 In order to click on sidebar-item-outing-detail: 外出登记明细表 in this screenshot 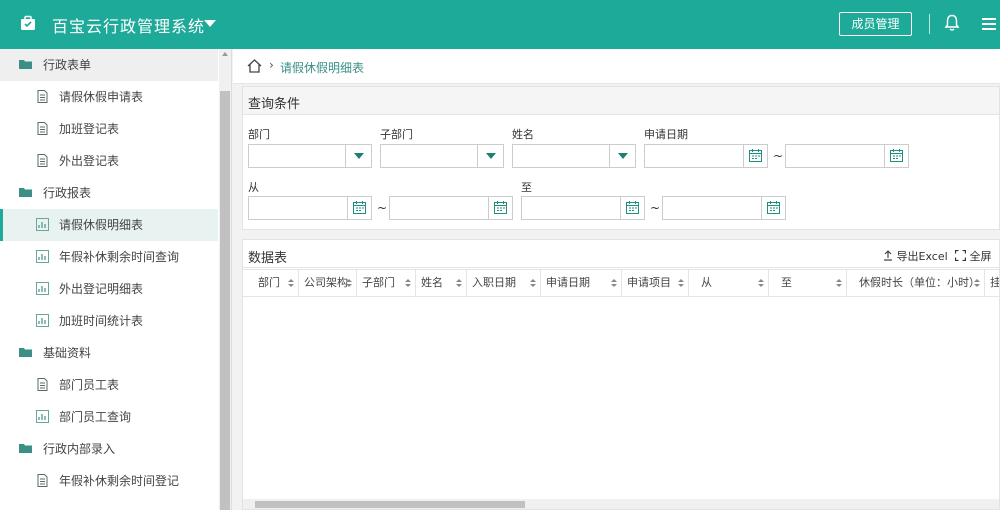, I will do `click(109, 289)`.